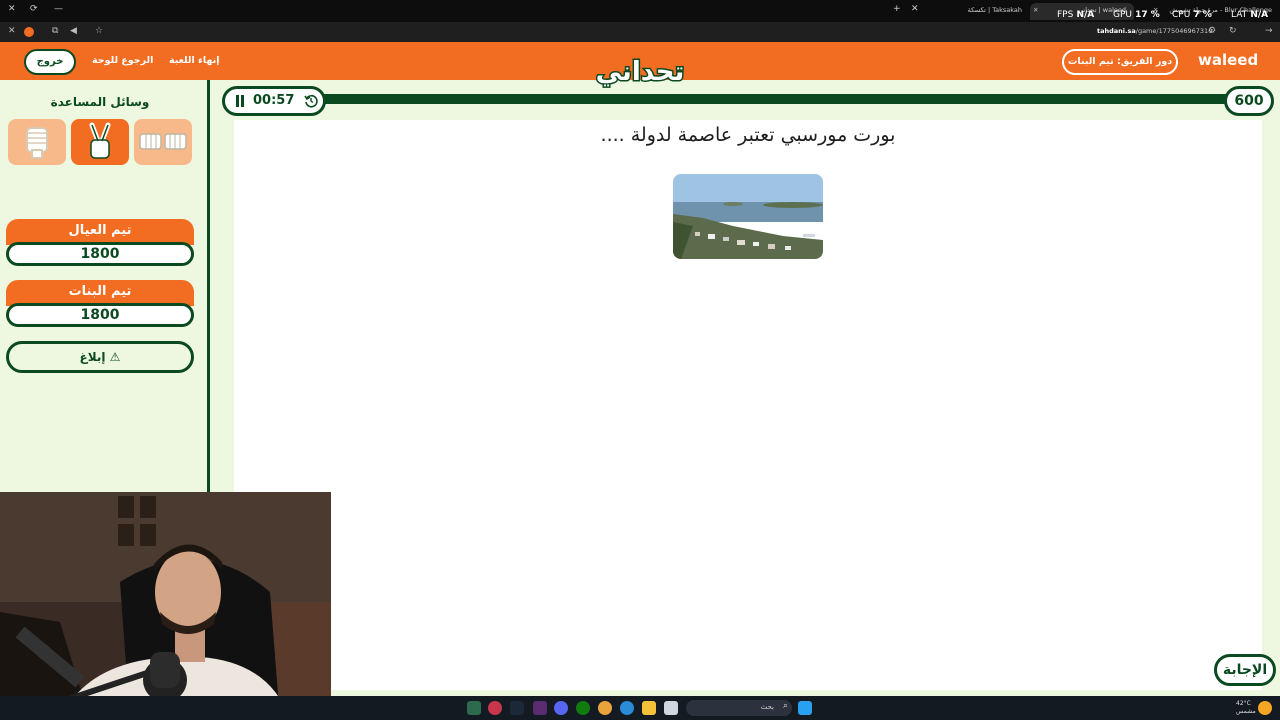  Describe the element at coordinates (561, 708) in the screenshot. I see `discord-icon` at that location.